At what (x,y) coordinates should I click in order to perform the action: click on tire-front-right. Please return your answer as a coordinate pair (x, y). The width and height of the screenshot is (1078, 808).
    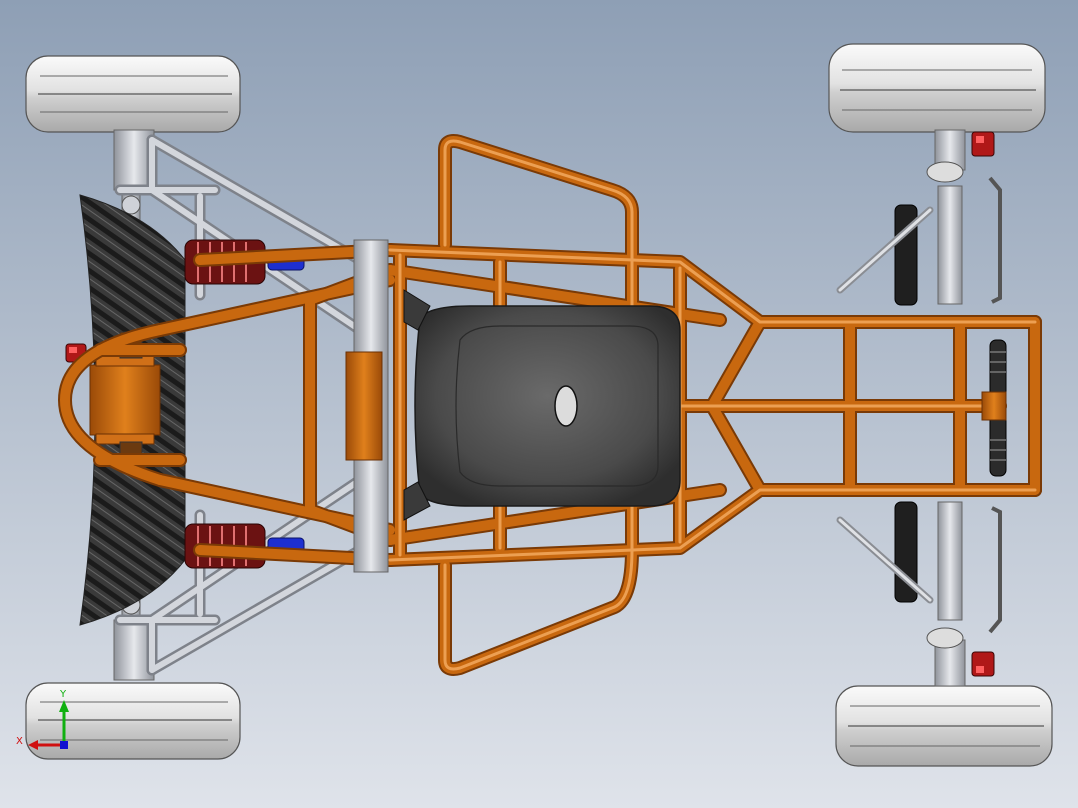
    Looking at the image, I should click on (944, 726).